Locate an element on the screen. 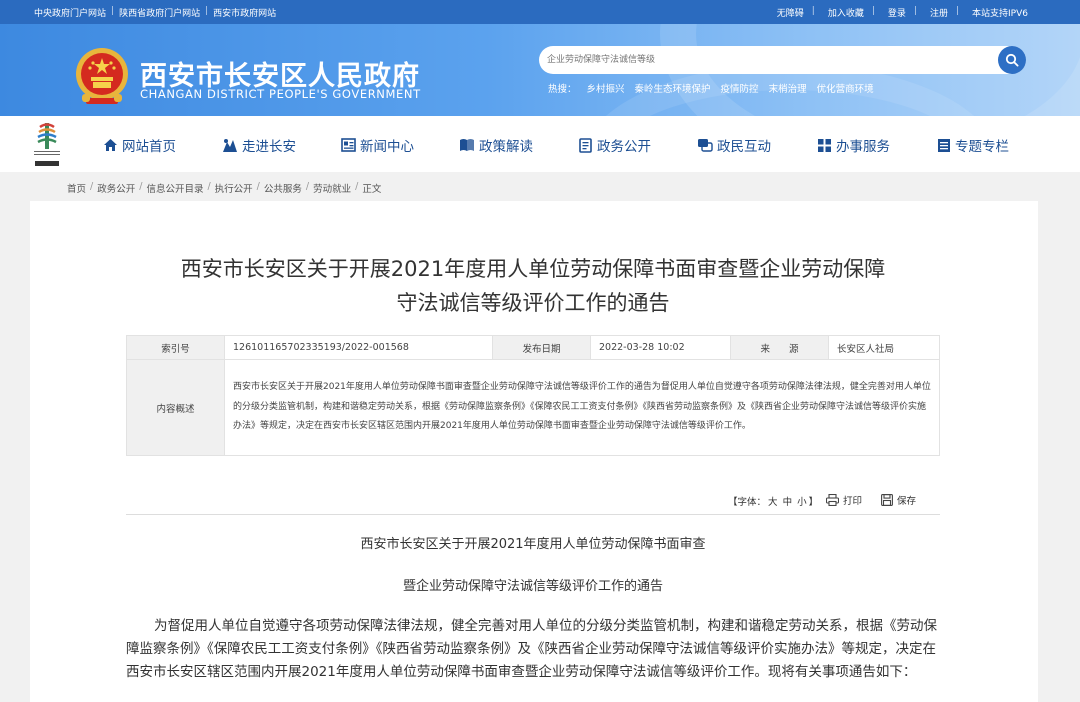 The width and height of the screenshot is (1080, 702). breadcrumb-item: 信息公开目录 is located at coordinates (174, 188).